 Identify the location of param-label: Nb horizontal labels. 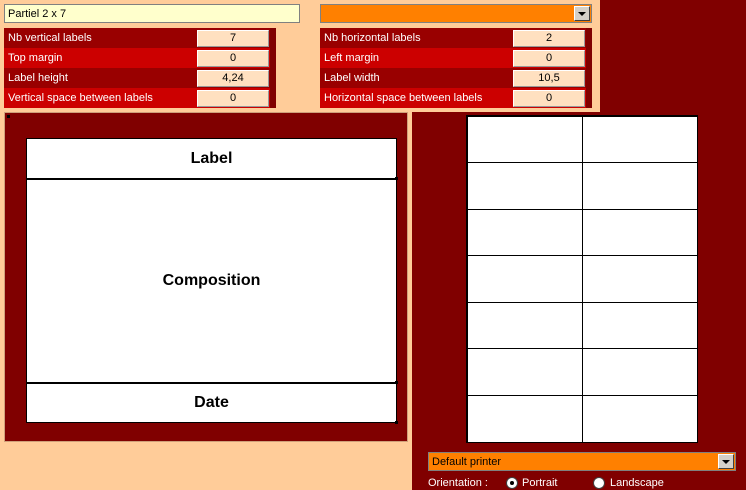
(372, 38).